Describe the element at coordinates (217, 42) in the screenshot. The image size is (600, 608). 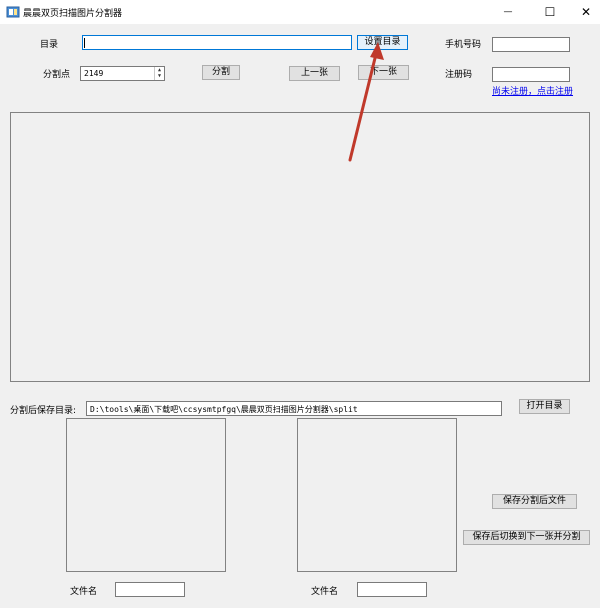
I see `directory-input` at that location.